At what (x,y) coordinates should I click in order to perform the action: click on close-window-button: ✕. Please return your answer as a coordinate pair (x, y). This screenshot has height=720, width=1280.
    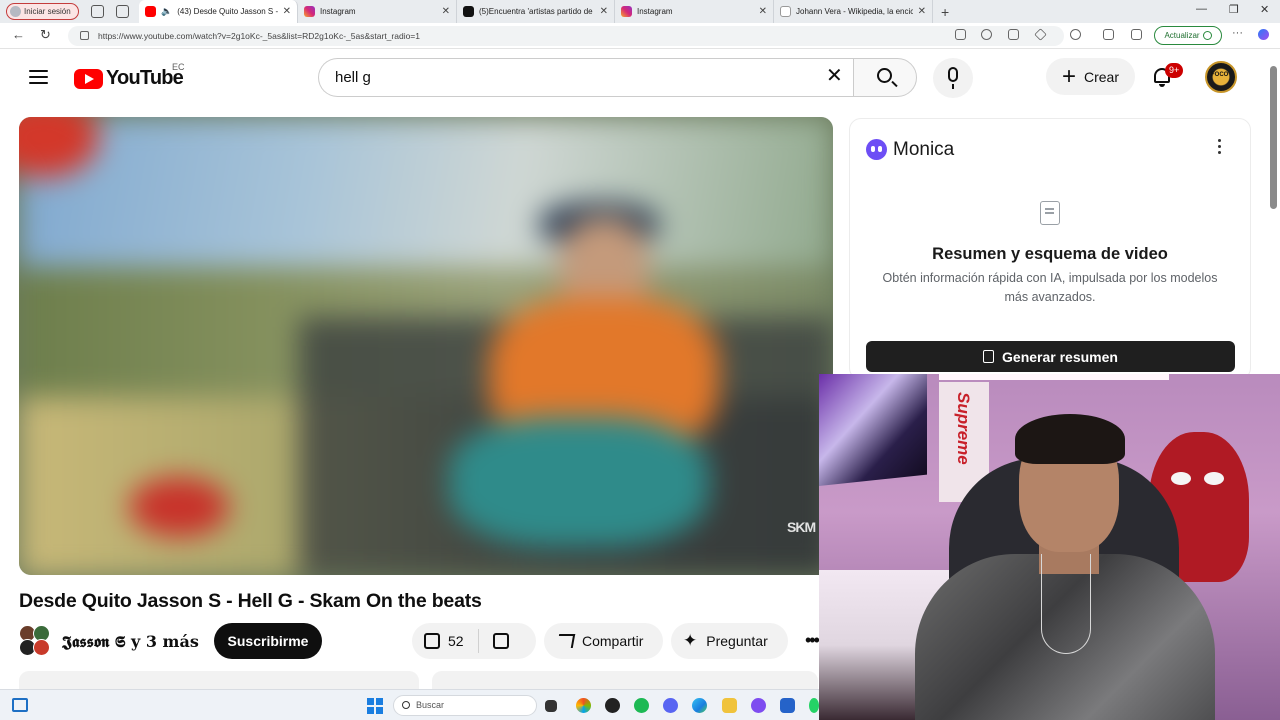
    Looking at the image, I should click on (1264, 9).